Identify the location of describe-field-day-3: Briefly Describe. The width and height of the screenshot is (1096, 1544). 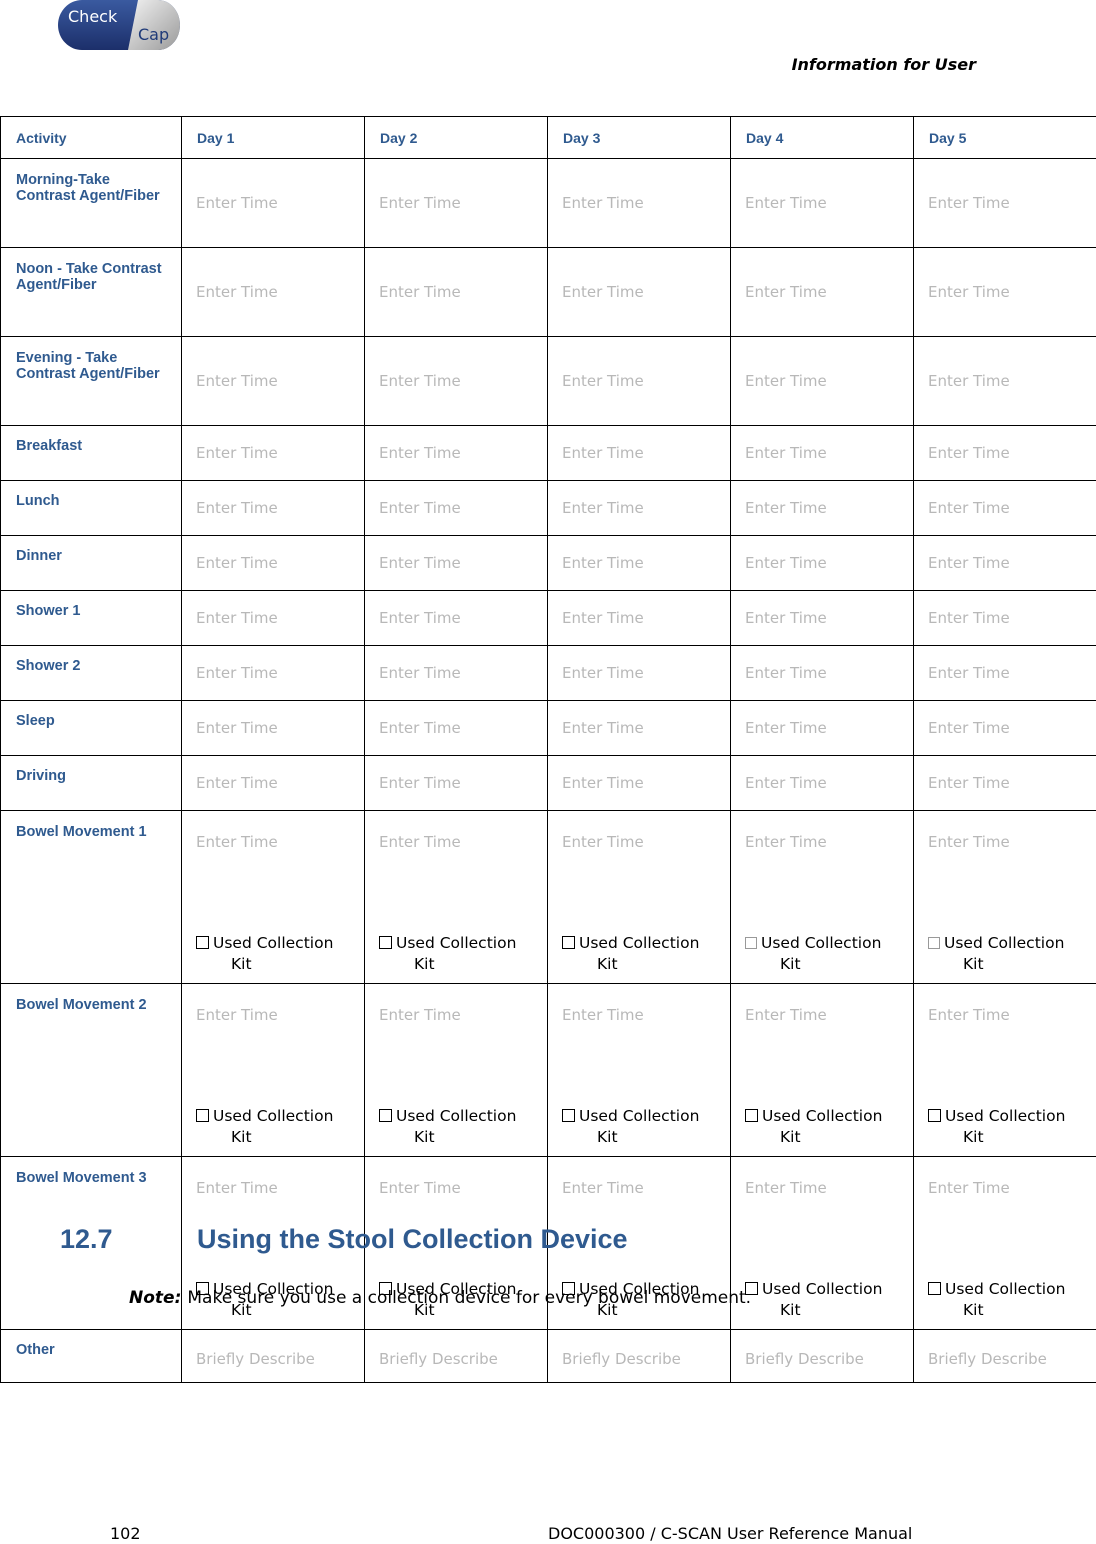
(639, 1356).